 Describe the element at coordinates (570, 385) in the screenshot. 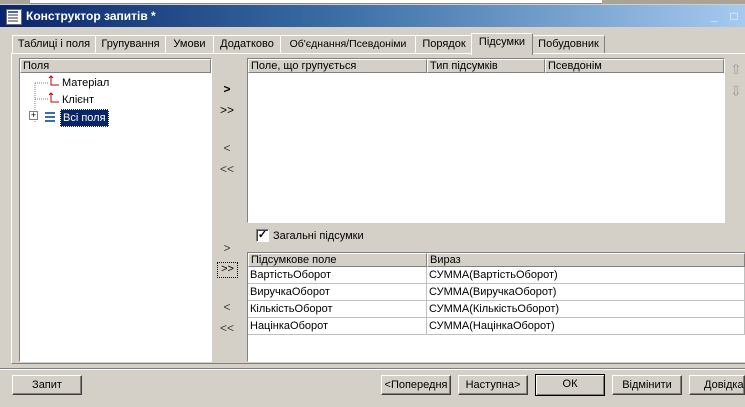

I see `ok-button: ОК` at that location.